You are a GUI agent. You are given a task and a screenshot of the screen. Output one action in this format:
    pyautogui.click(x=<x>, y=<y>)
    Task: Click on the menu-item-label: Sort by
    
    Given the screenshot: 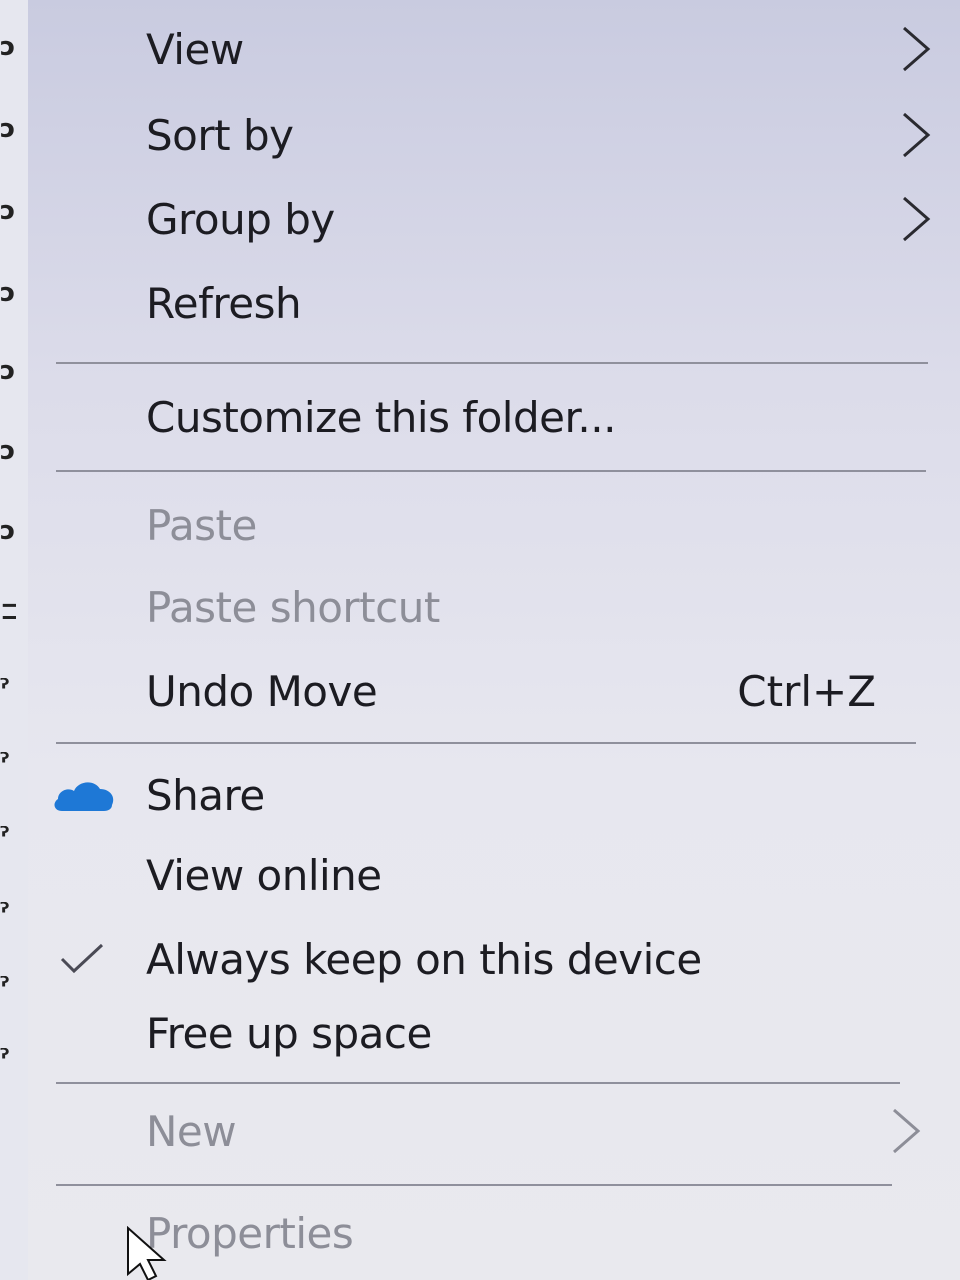 What is the action you would take?
    pyautogui.click(x=220, y=135)
    